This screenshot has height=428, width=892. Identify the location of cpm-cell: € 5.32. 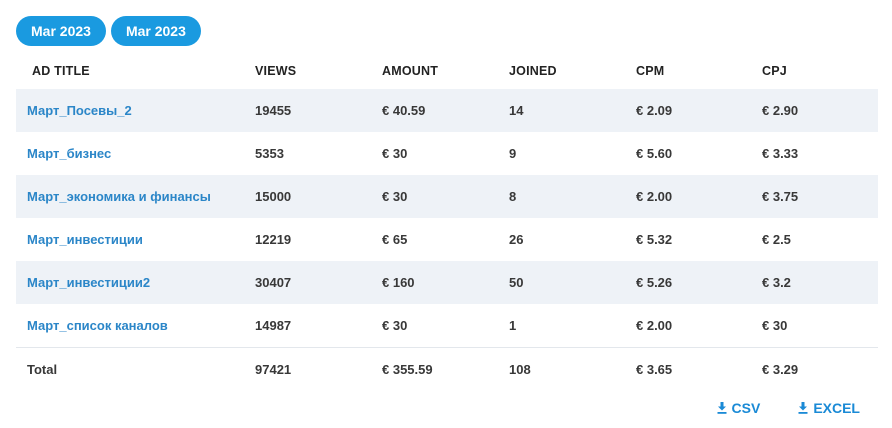
(654, 239).